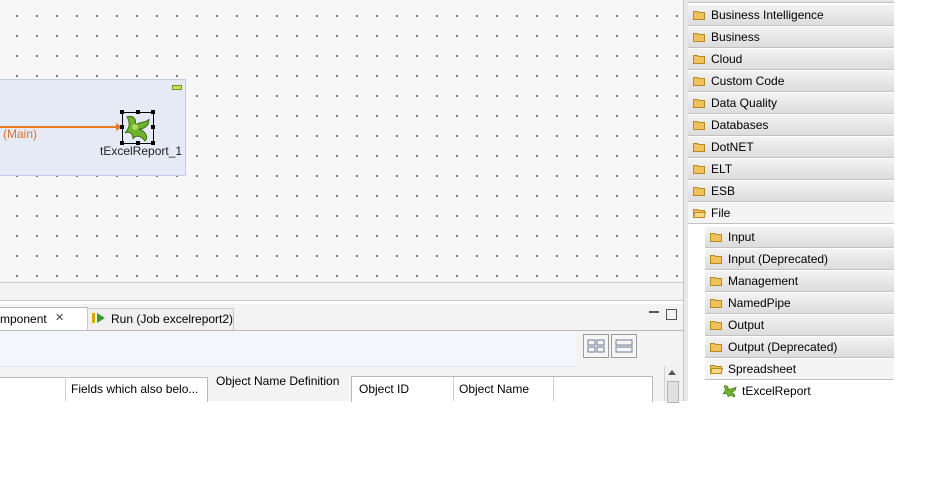  Describe the element at coordinates (23, 319) in the screenshot. I see `tab-component-label: mponent` at that location.